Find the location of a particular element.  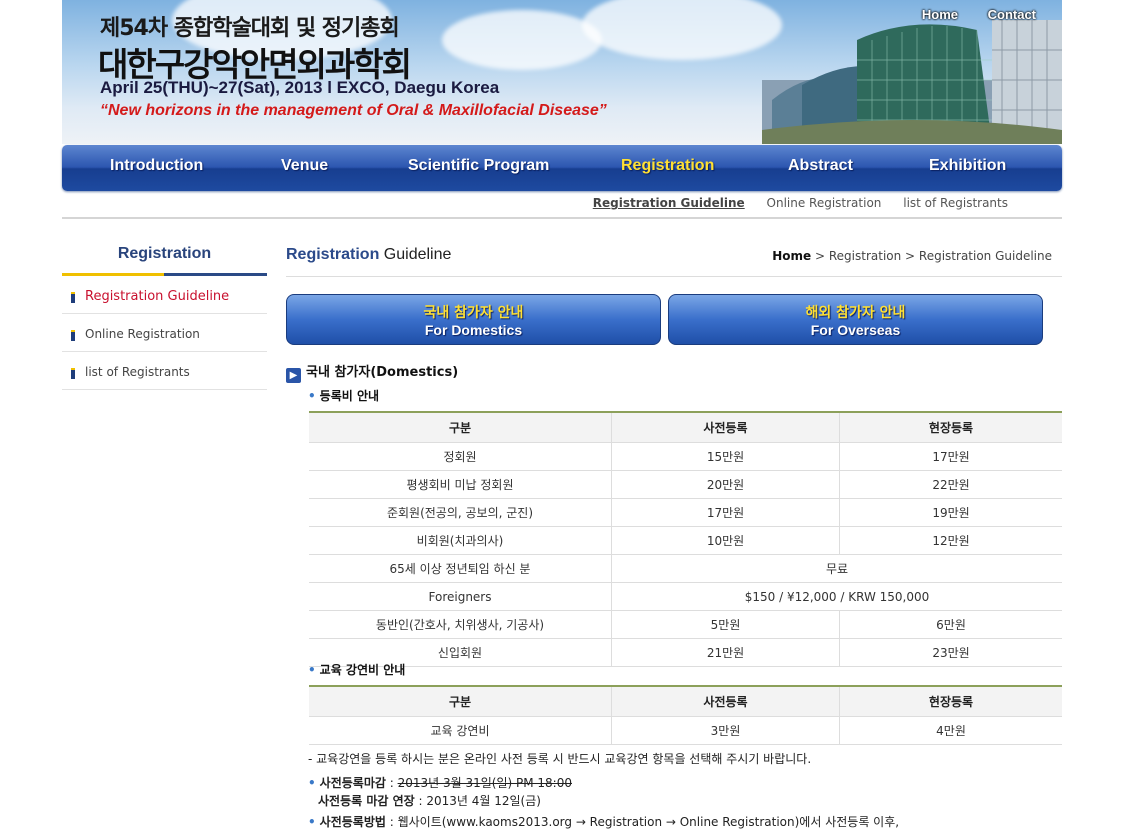

content-divider is located at coordinates (674, 276).